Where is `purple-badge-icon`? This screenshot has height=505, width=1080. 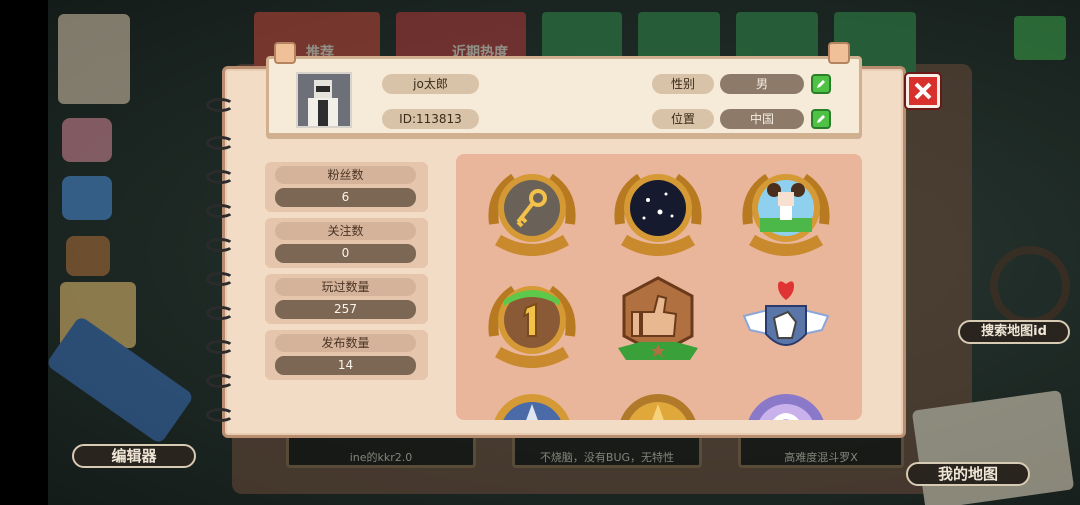 purple-badge-icon is located at coordinates (786, 403).